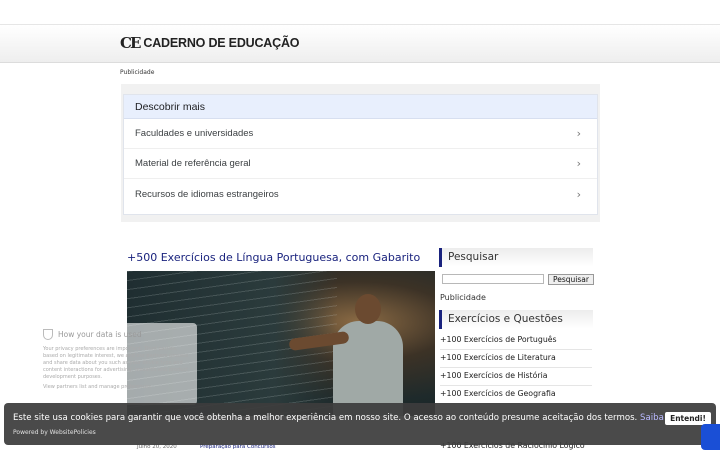 The height and width of the screenshot is (450, 720). Describe the element at coordinates (54, 432) in the screenshot. I see `cookie-powered-by: Powered by WebsitePolicies` at that location.